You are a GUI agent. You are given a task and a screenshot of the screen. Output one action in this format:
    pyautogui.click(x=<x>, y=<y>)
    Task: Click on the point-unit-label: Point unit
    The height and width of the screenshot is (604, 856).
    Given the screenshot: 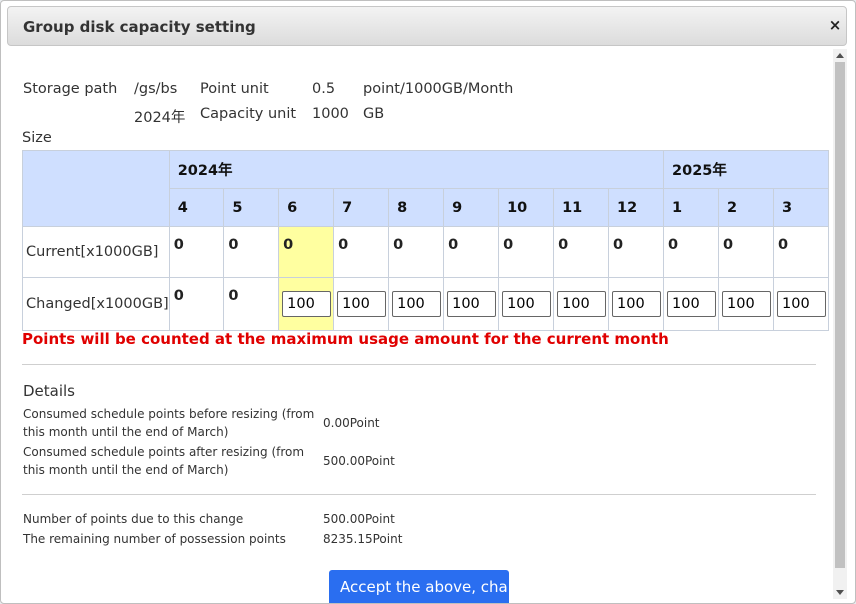 What is the action you would take?
    pyautogui.click(x=234, y=89)
    